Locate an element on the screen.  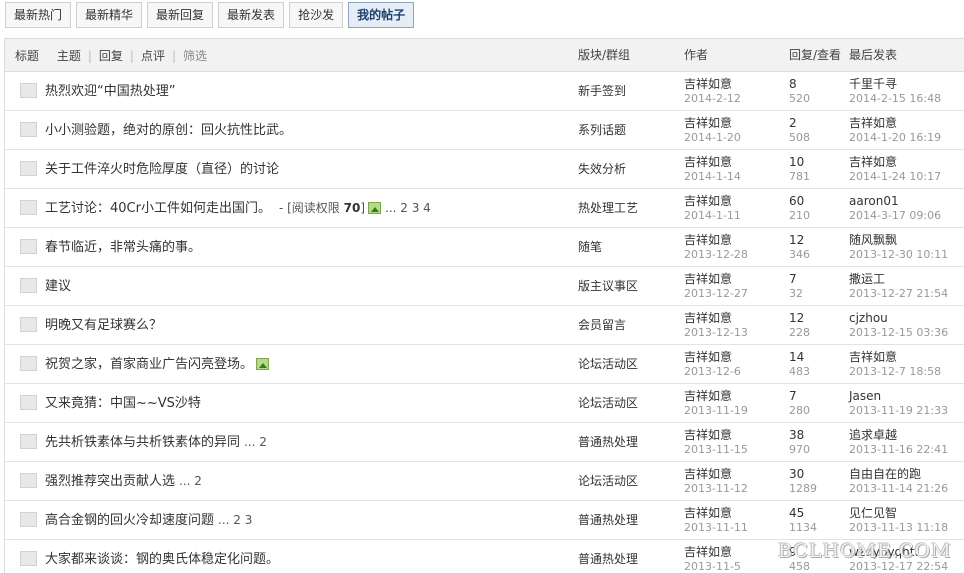
page-links: ... 2 3 4 is located at coordinates (408, 208).